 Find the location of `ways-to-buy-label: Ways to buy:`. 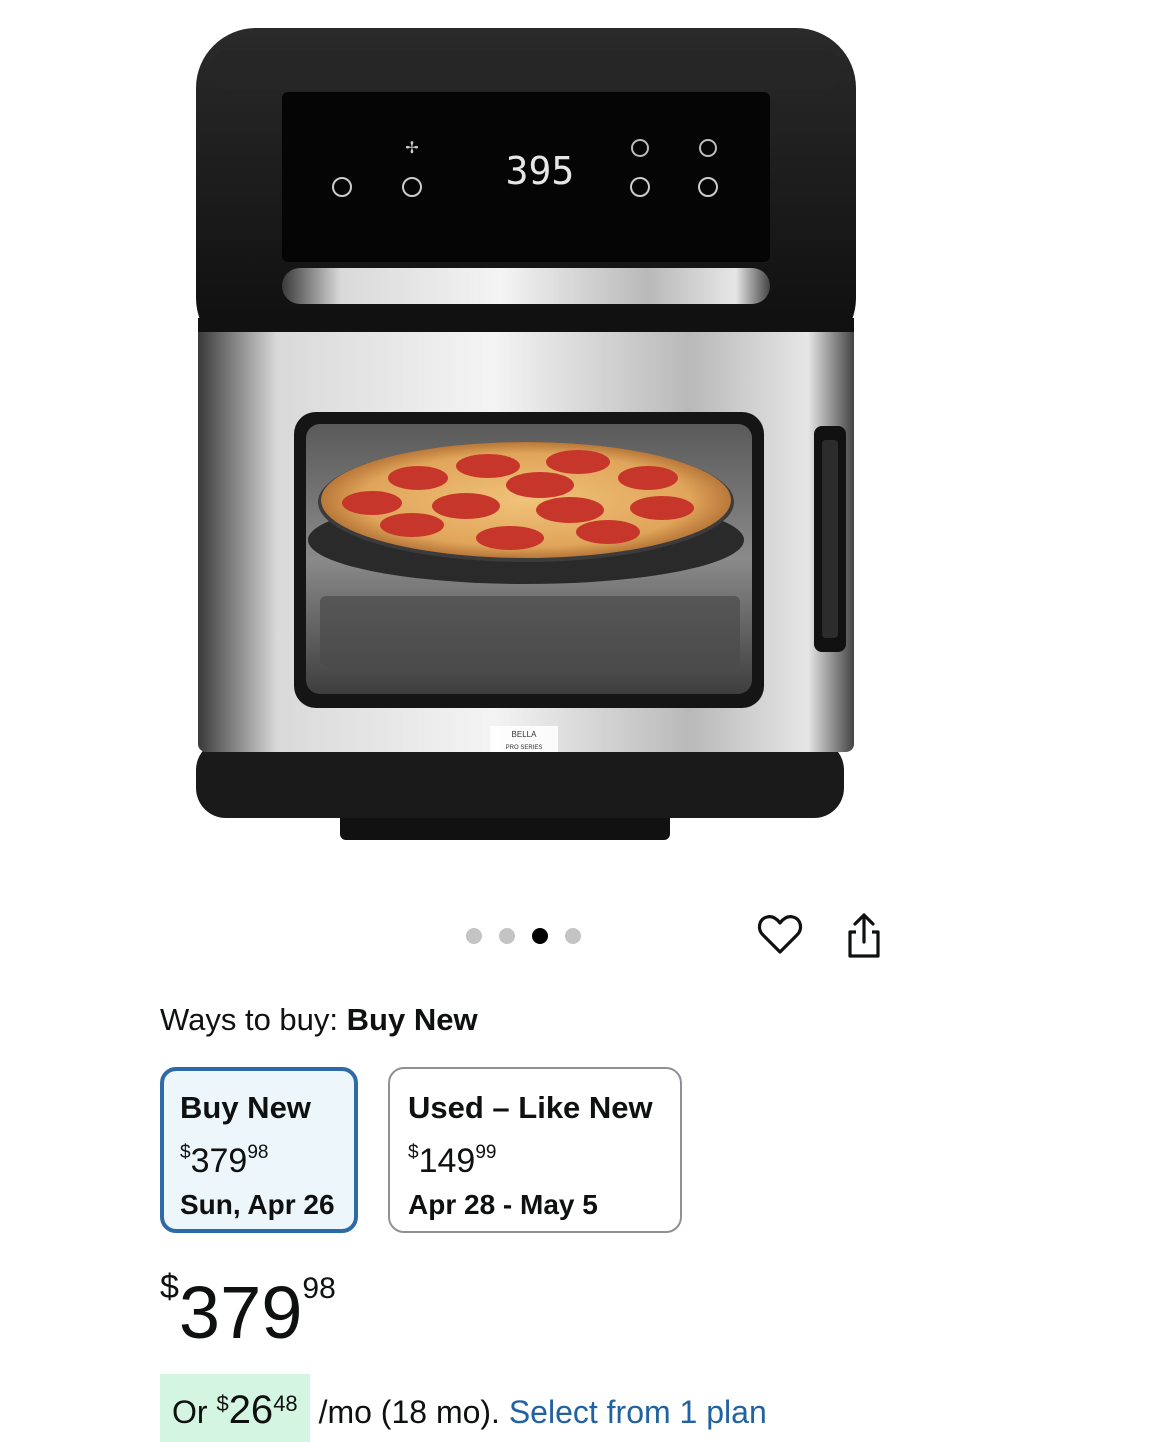

ways-to-buy-label: Ways to buy: is located at coordinates (249, 1019).